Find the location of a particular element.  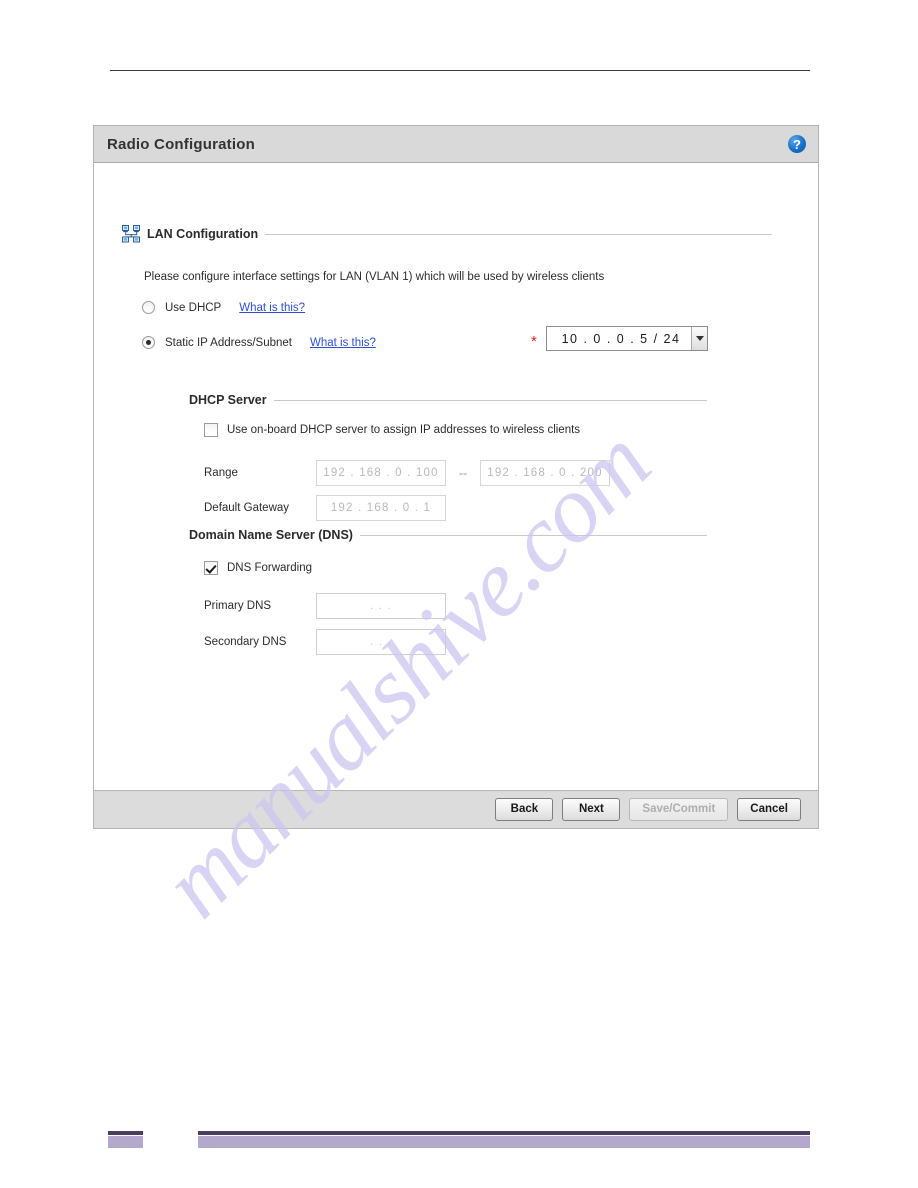

what-is-this-link-dhcp: What is this? is located at coordinates (272, 308).